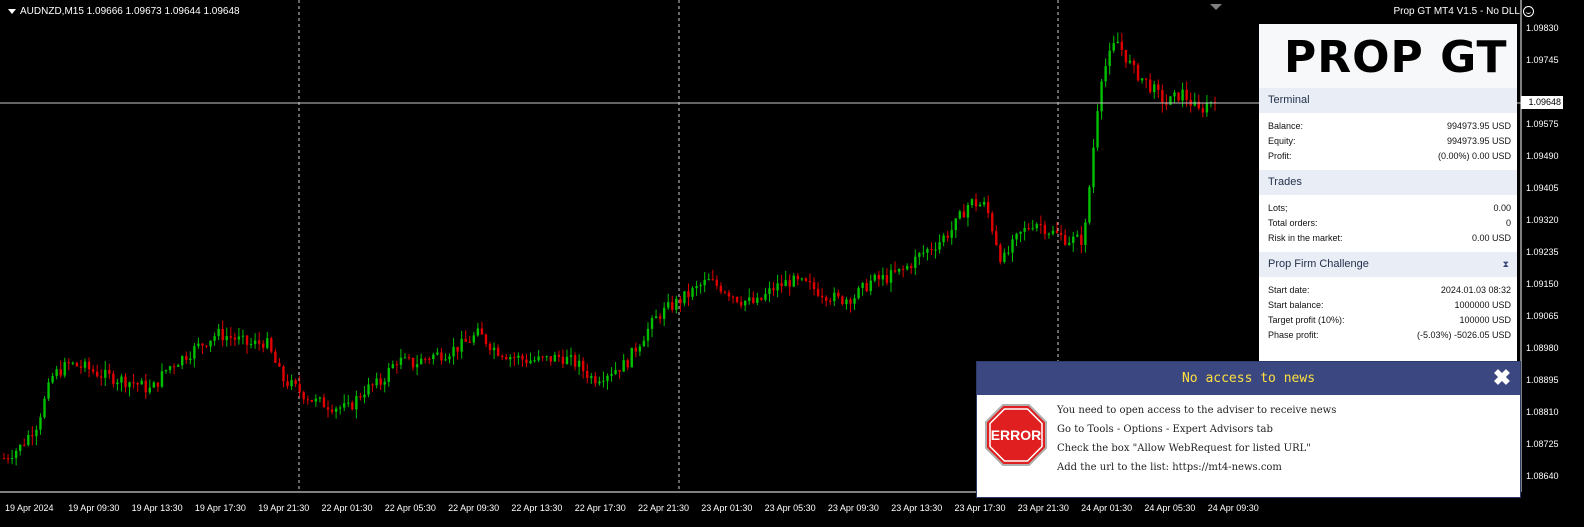  I want to click on triangle-down-icon, so click(12, 11).